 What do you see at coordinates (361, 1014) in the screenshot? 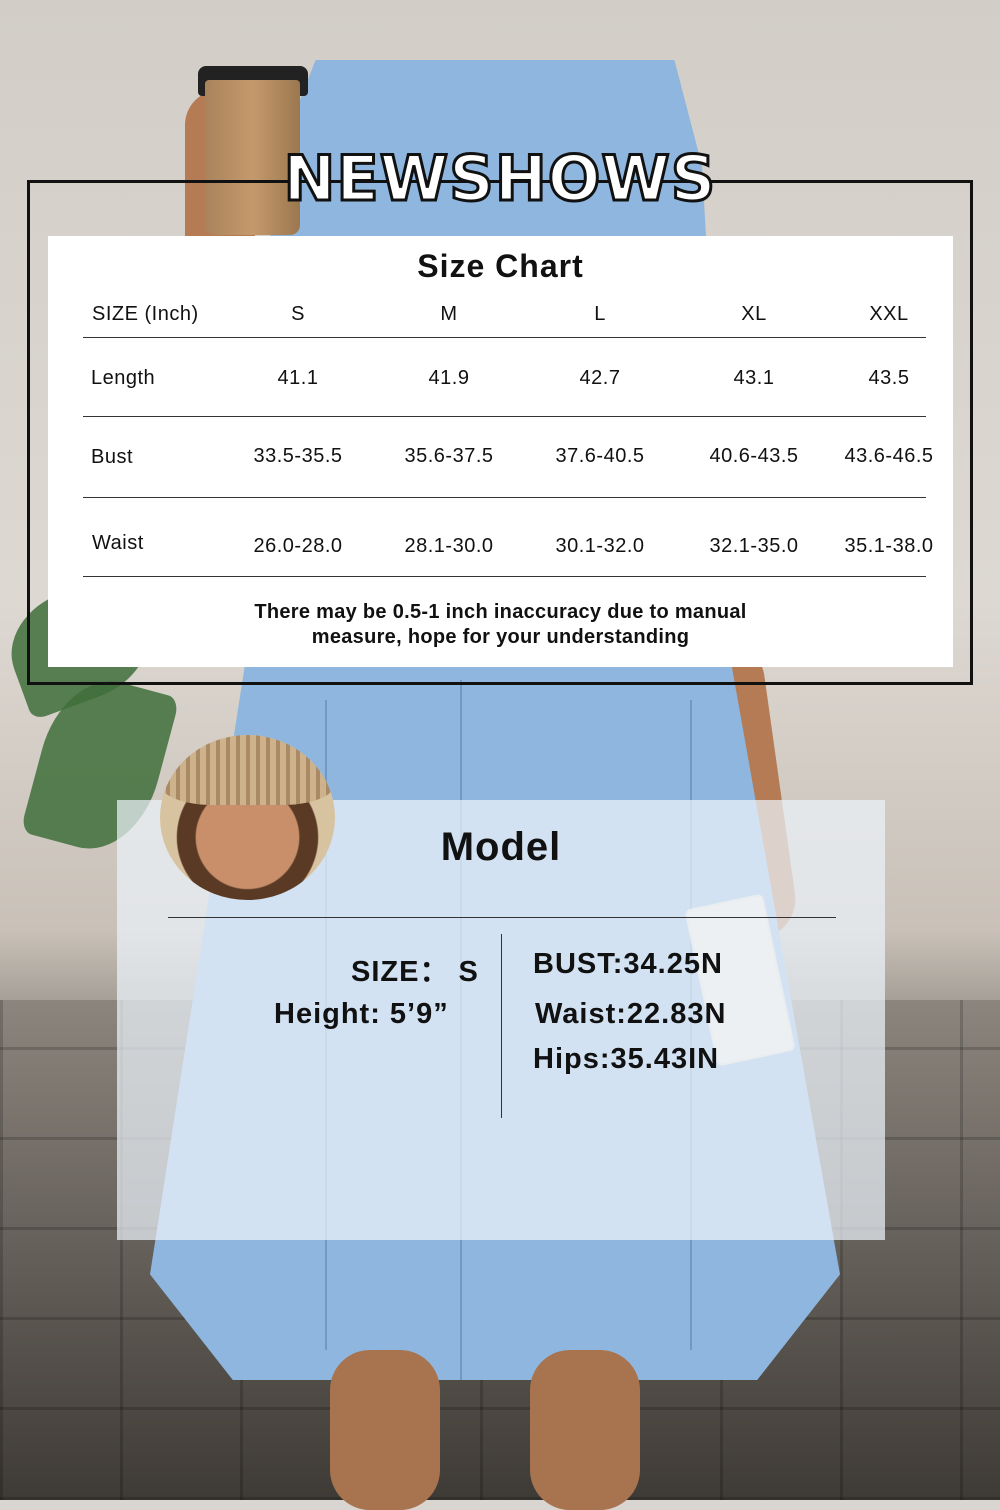
I see `model-height: Height: 5’9”` at bounding box center [361, 1014].